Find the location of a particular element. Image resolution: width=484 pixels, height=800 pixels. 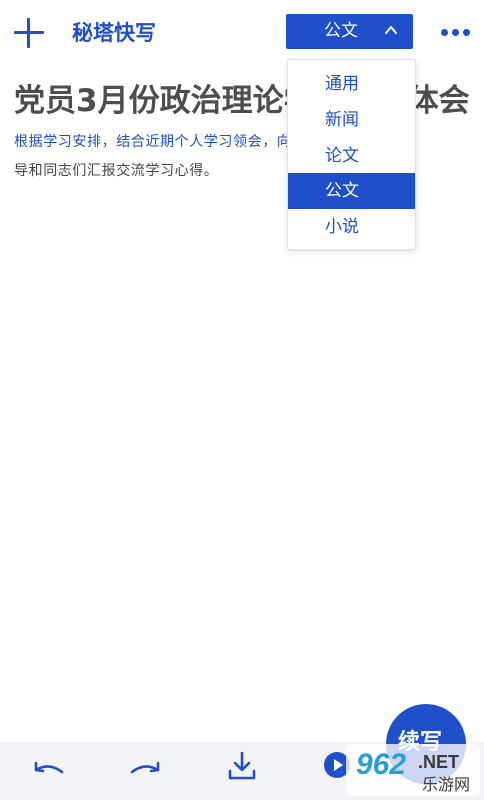

dropdown-option-official: 公文 is located at coordinates (351, 191).